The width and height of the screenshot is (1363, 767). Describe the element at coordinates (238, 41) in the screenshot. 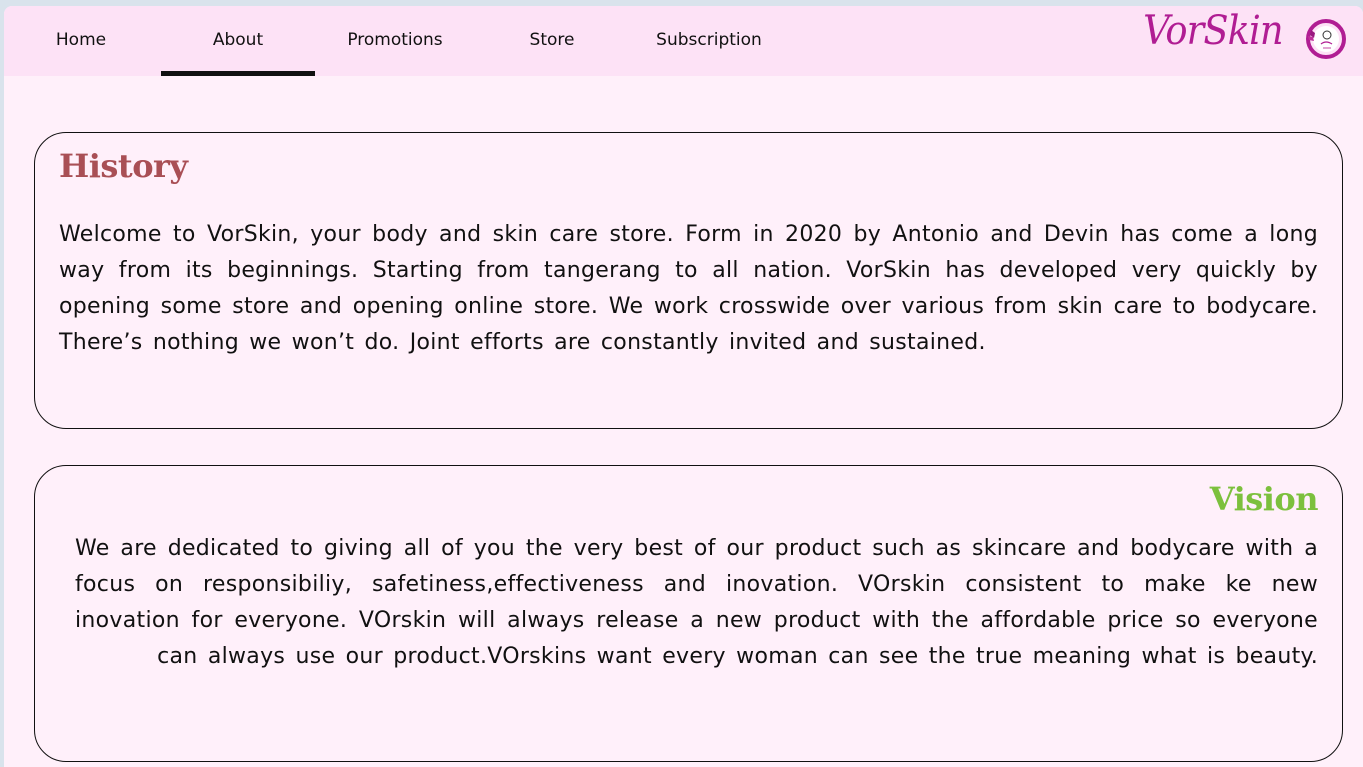

I see `nav-about: About` at that location.